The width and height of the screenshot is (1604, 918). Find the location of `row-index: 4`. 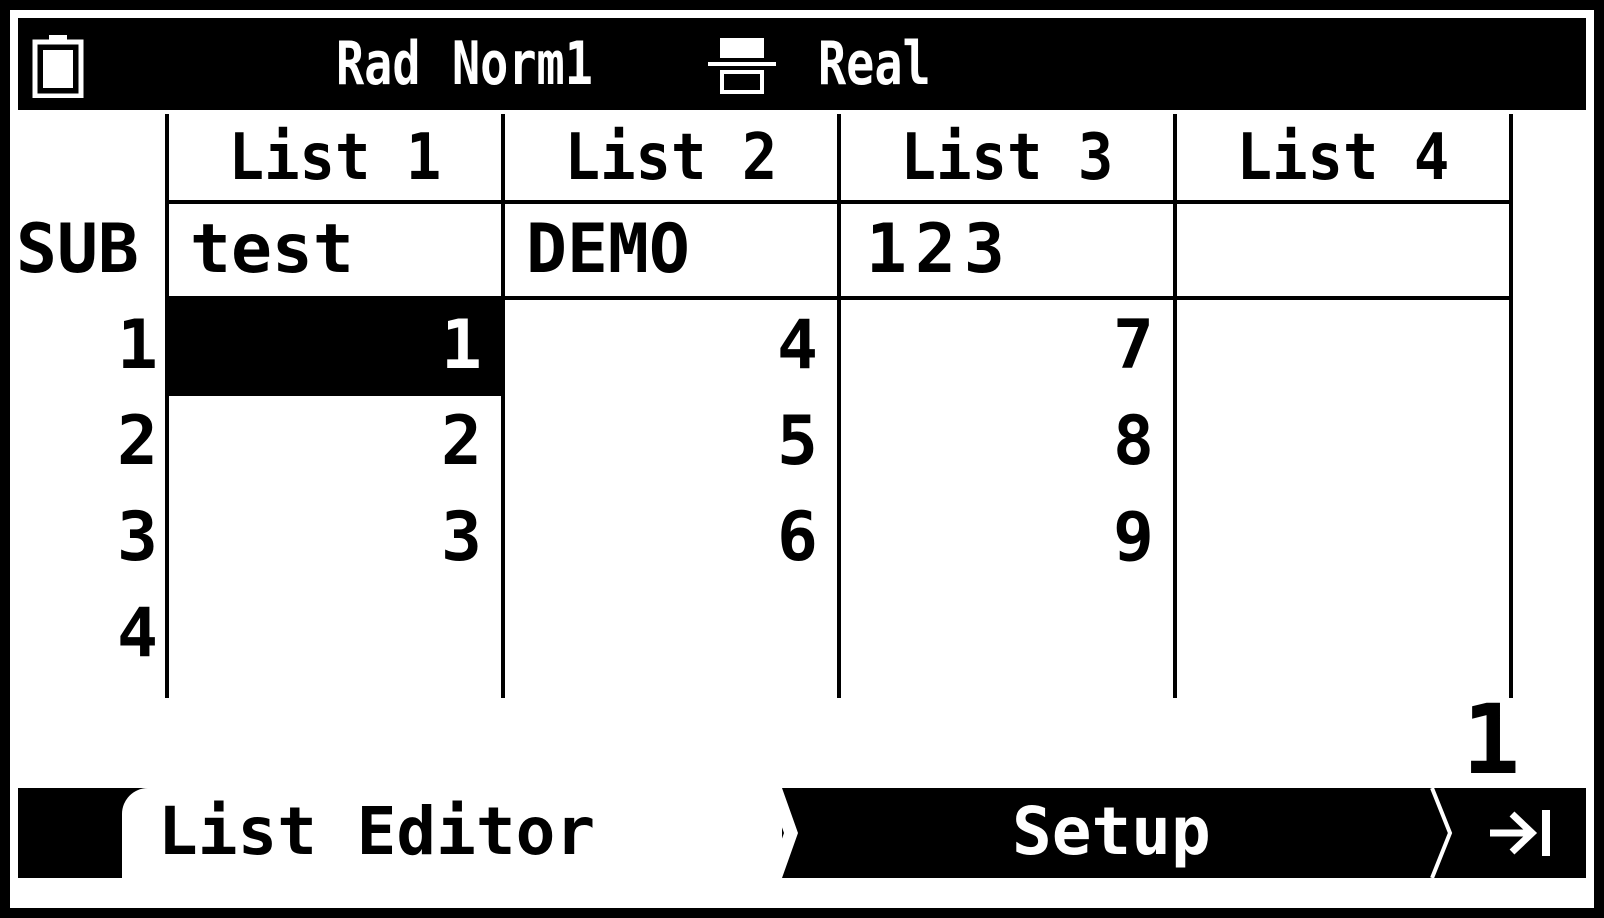

row-index: 4 is located at coordinates (137, 633).